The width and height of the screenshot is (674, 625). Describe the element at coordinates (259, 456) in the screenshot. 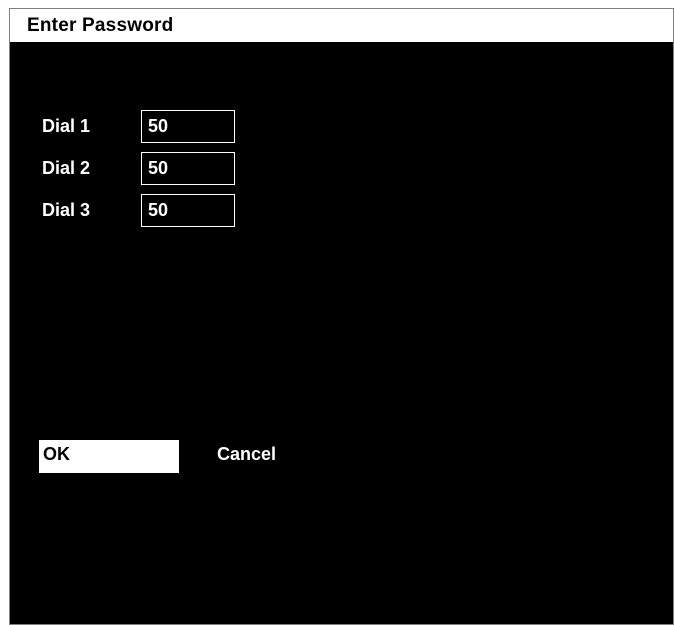

I see `cancel-button: Cancel` at that location.